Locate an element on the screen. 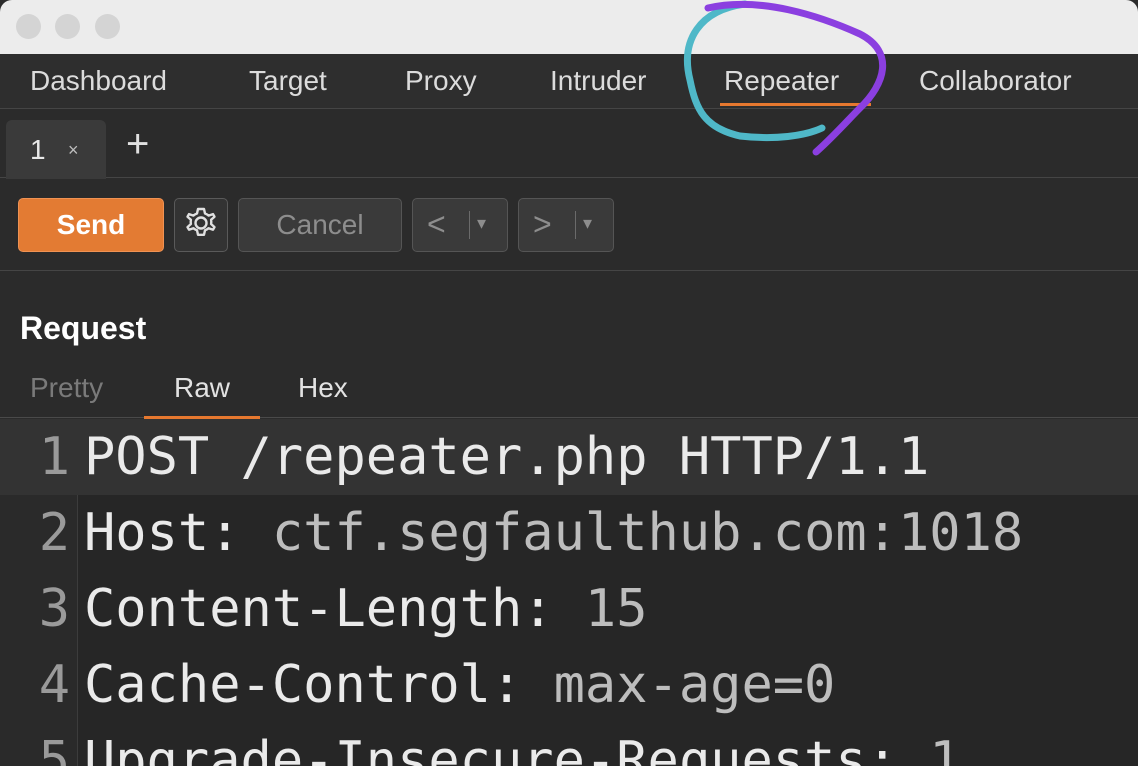  back-button: < ▾ is located at coordinates (460, 225).